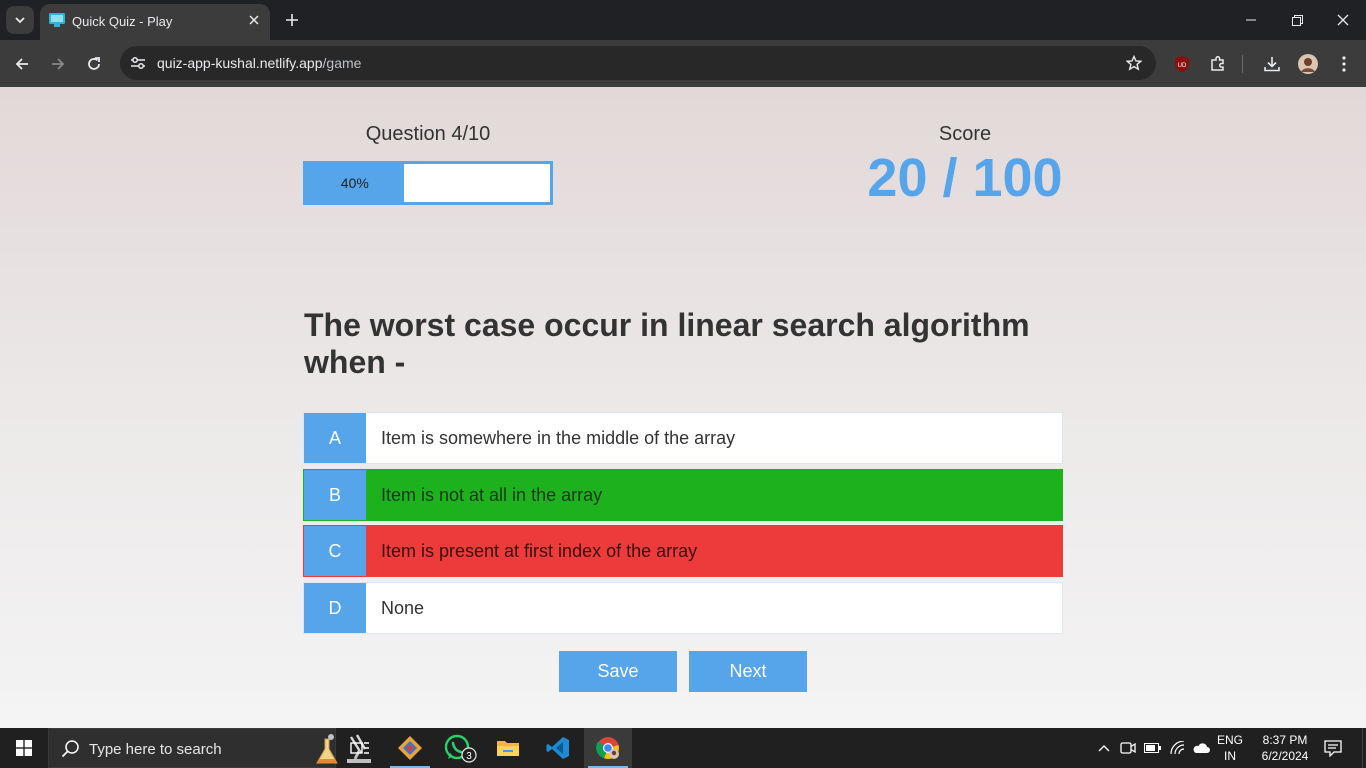 This screenshot has height=768, width=1366. I want to click on chevron-down-icon, so click(20, 20).